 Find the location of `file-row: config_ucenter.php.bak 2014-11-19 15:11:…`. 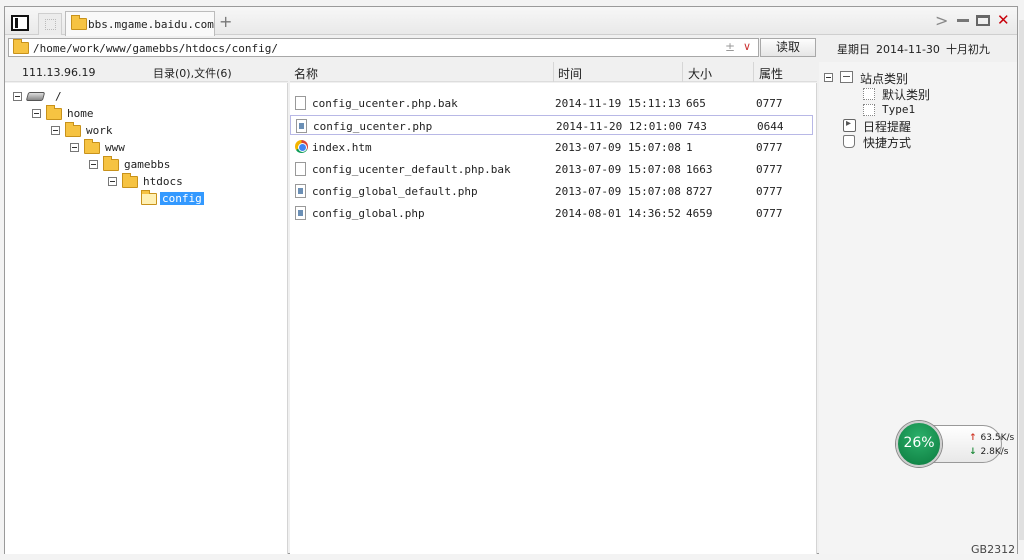

file-row: config_ucenter.php.bak 2014-11-19 15:11:… is located at coordinates (551, 103).